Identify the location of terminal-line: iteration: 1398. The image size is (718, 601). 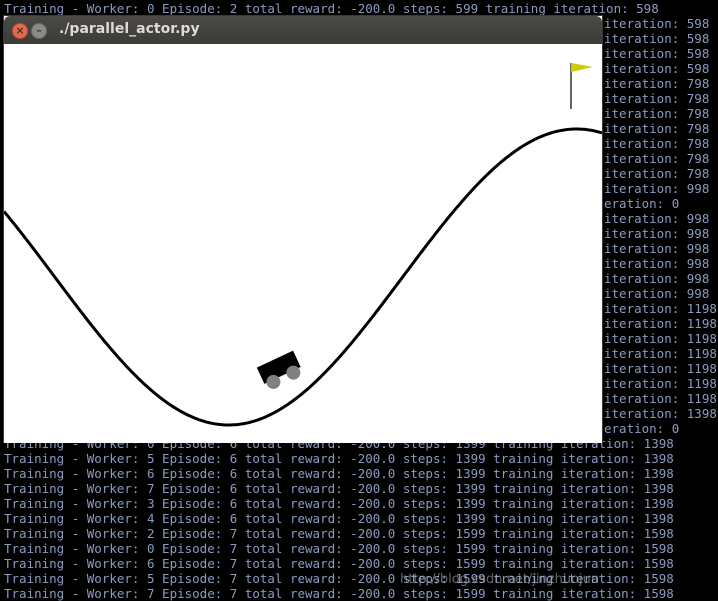
(660, 413).